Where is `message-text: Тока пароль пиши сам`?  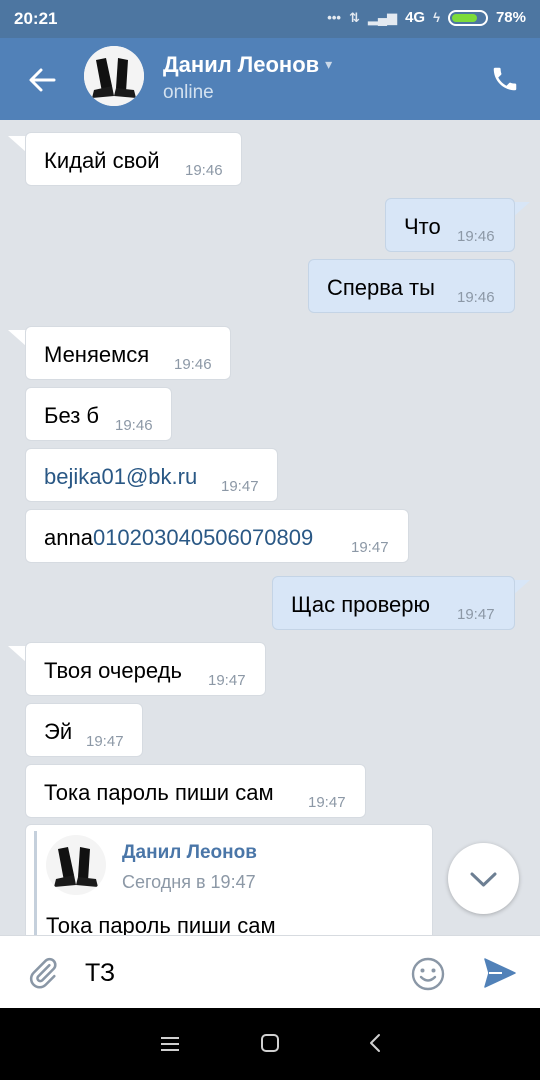 message-text: Тока пароль пиши сам is located at coordinates (159, 792).